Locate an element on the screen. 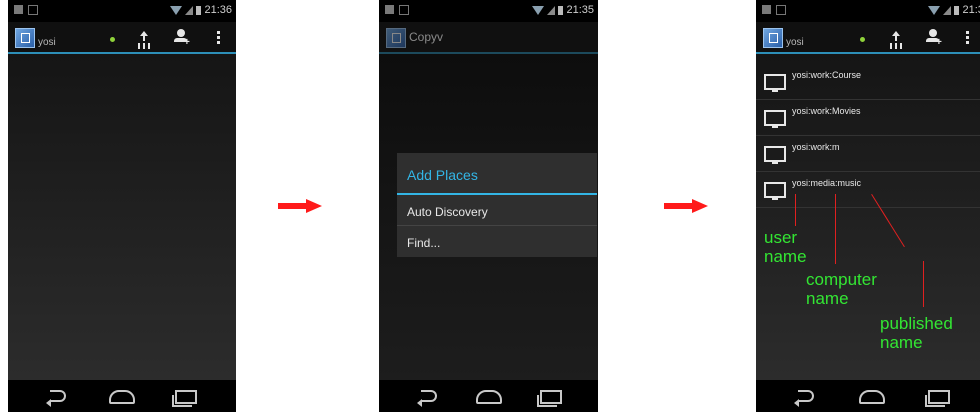 This screenshot has height=412, width=980. place-name: yosi:media:music is located at coordinates (827, 183).